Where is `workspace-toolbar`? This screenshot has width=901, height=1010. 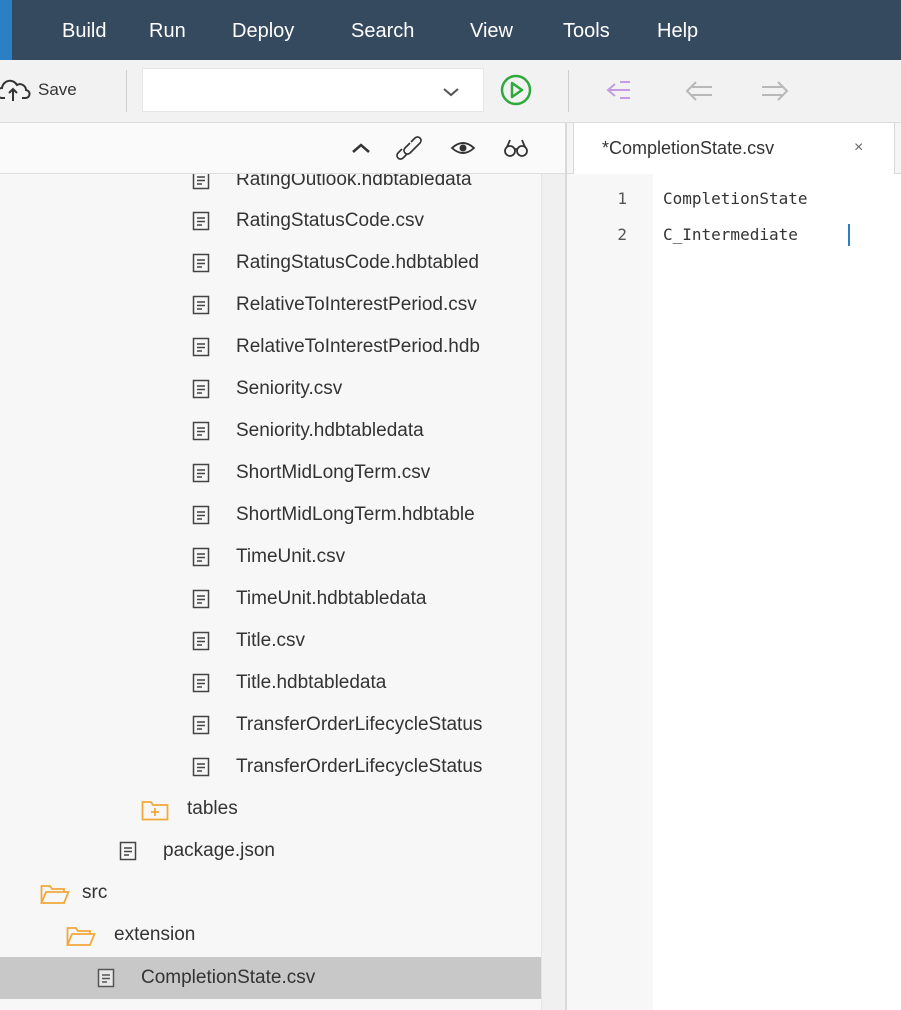
workspace-toolbar is located at coordinates (282, 148).